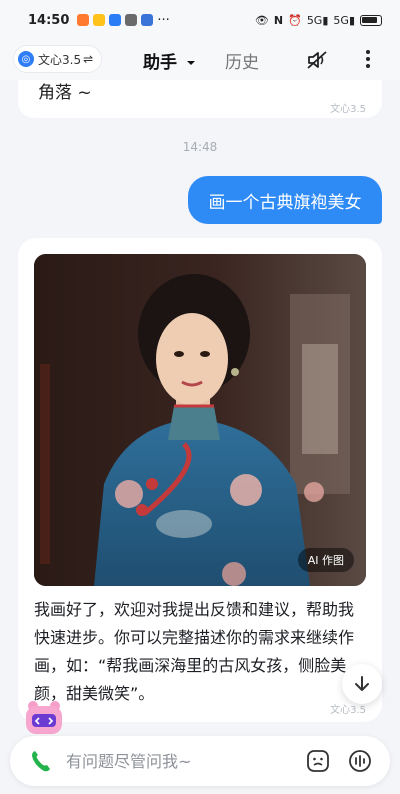 Image resolution: width=400 pixels, height=794 pixels. What do you see at coordinates (44, 719) in the screenshot?
I see `mascot-icon` at bounding box center [44, 719].